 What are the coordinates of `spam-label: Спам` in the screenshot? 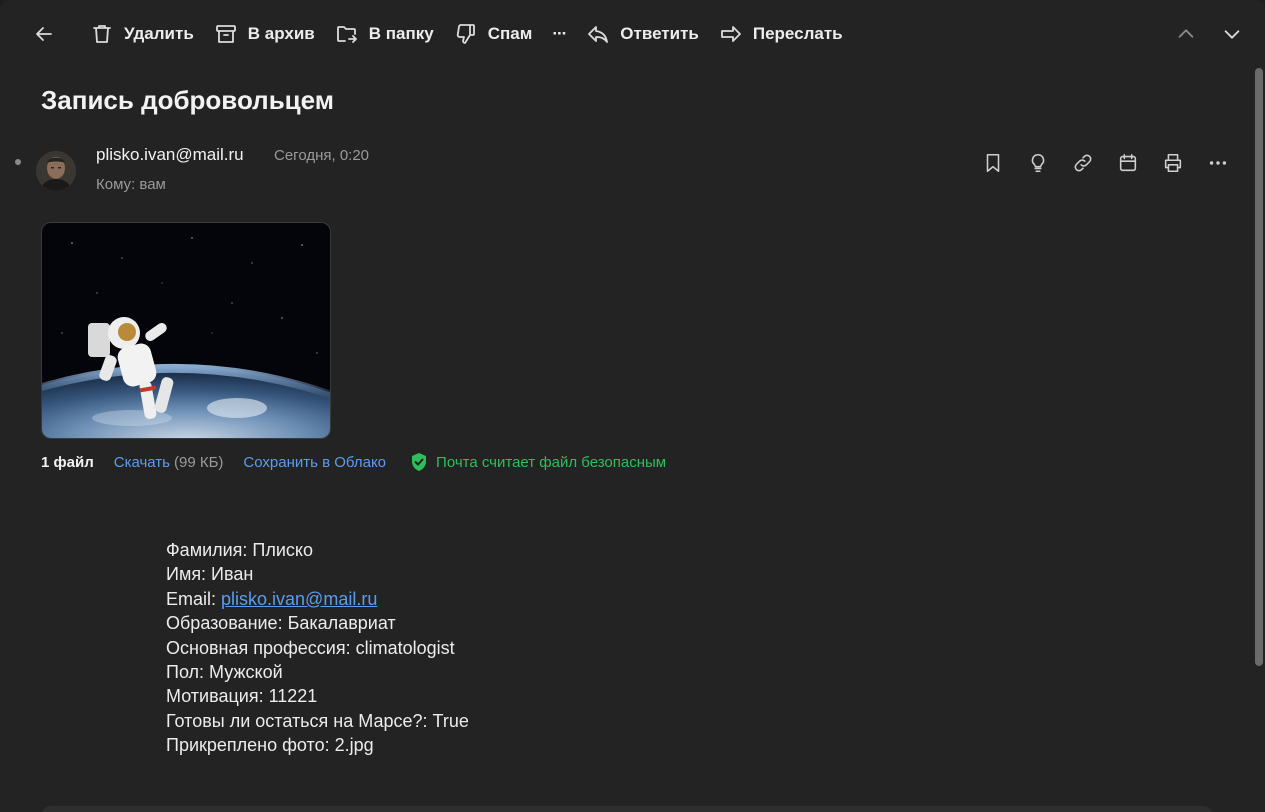 It's located at (510, 33).